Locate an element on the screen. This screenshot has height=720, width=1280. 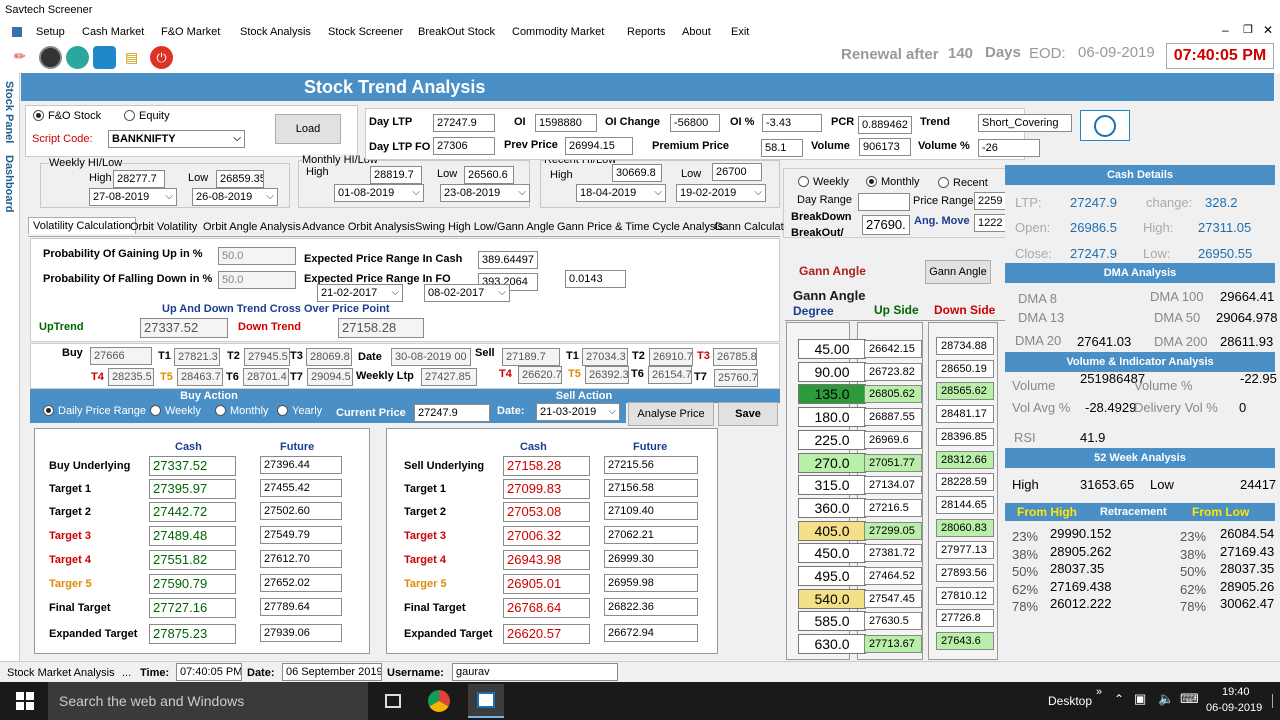
bd-weekly-radio: Weekly is located at coordinates (823, 182).